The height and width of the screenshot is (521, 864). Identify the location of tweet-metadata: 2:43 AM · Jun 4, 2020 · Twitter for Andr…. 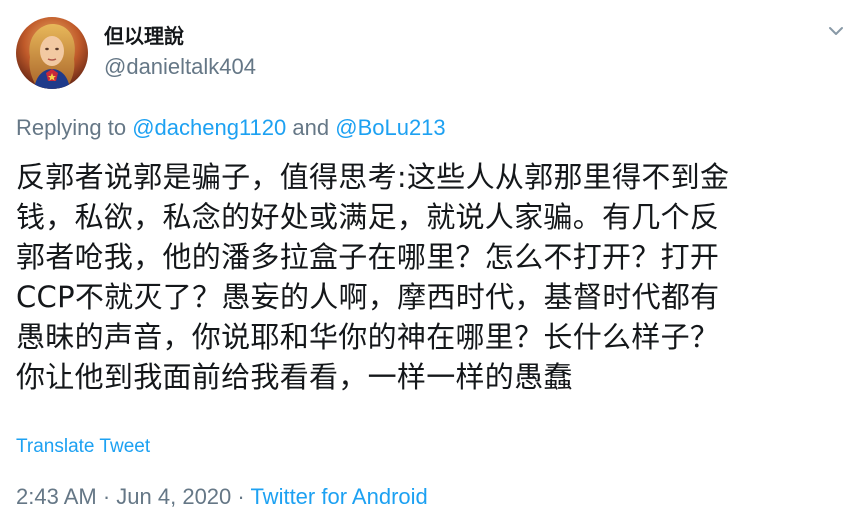
(222, 497).